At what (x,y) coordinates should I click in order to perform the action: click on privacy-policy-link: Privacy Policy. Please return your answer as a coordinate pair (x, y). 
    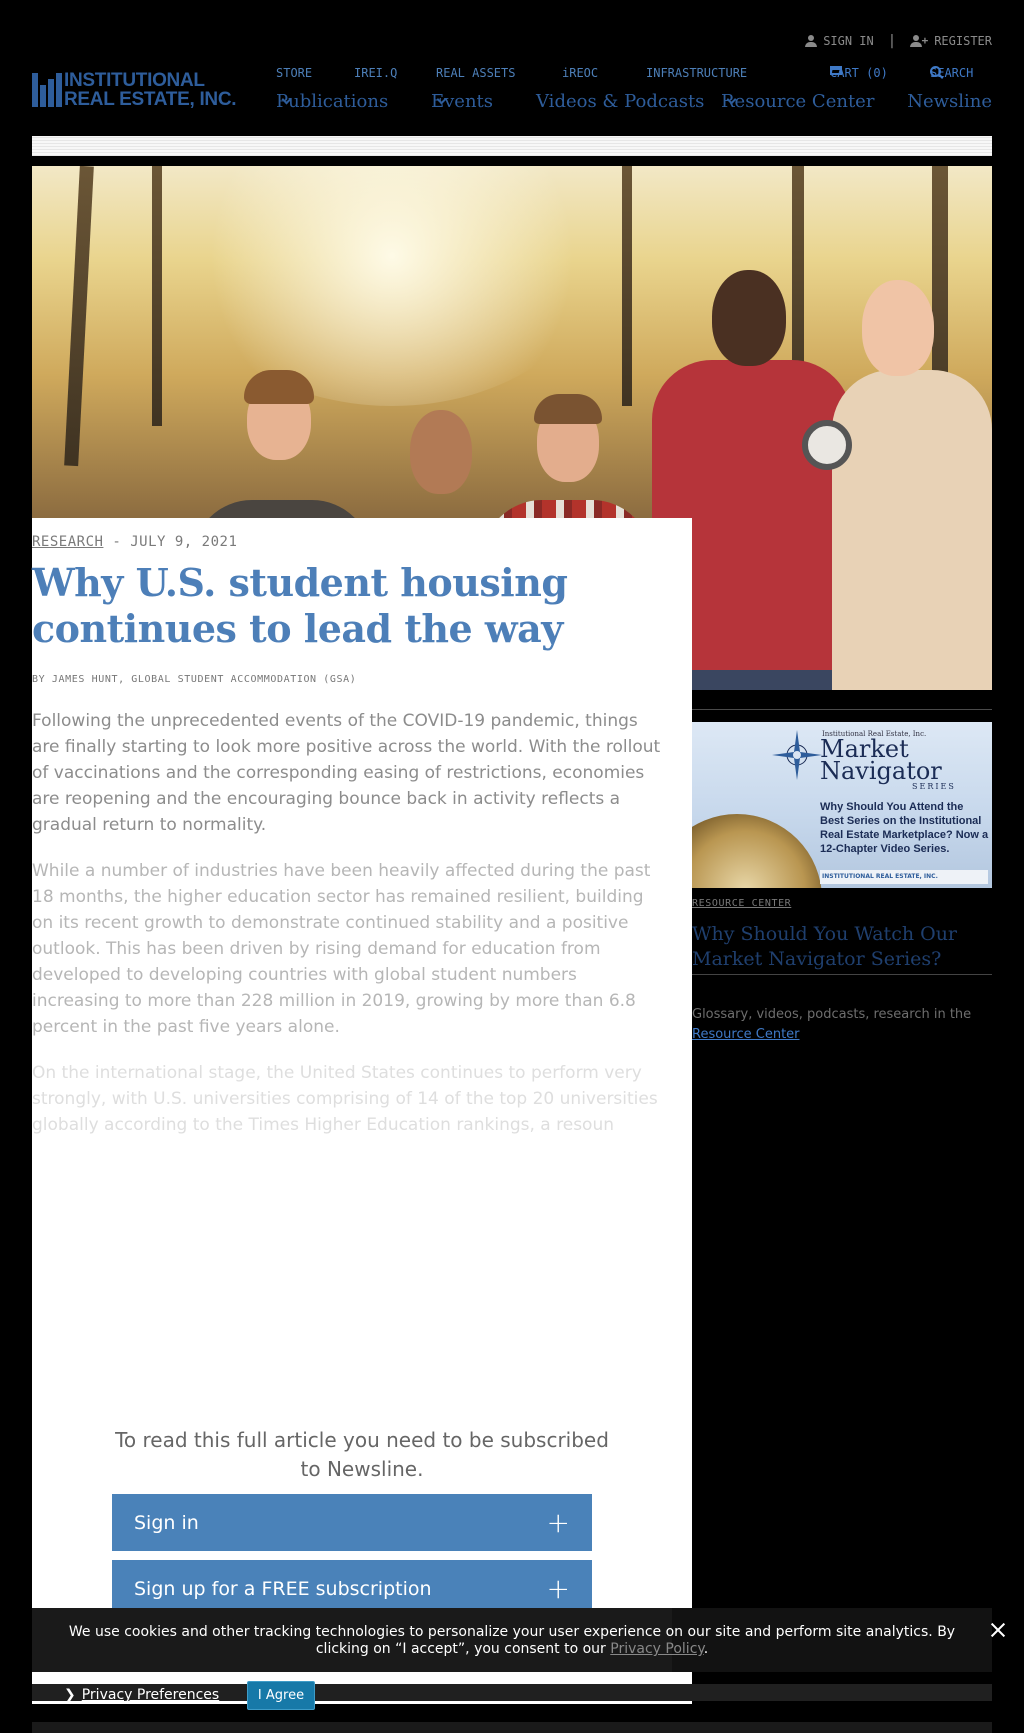
    Looking at the image, I should click on (656, 1649).